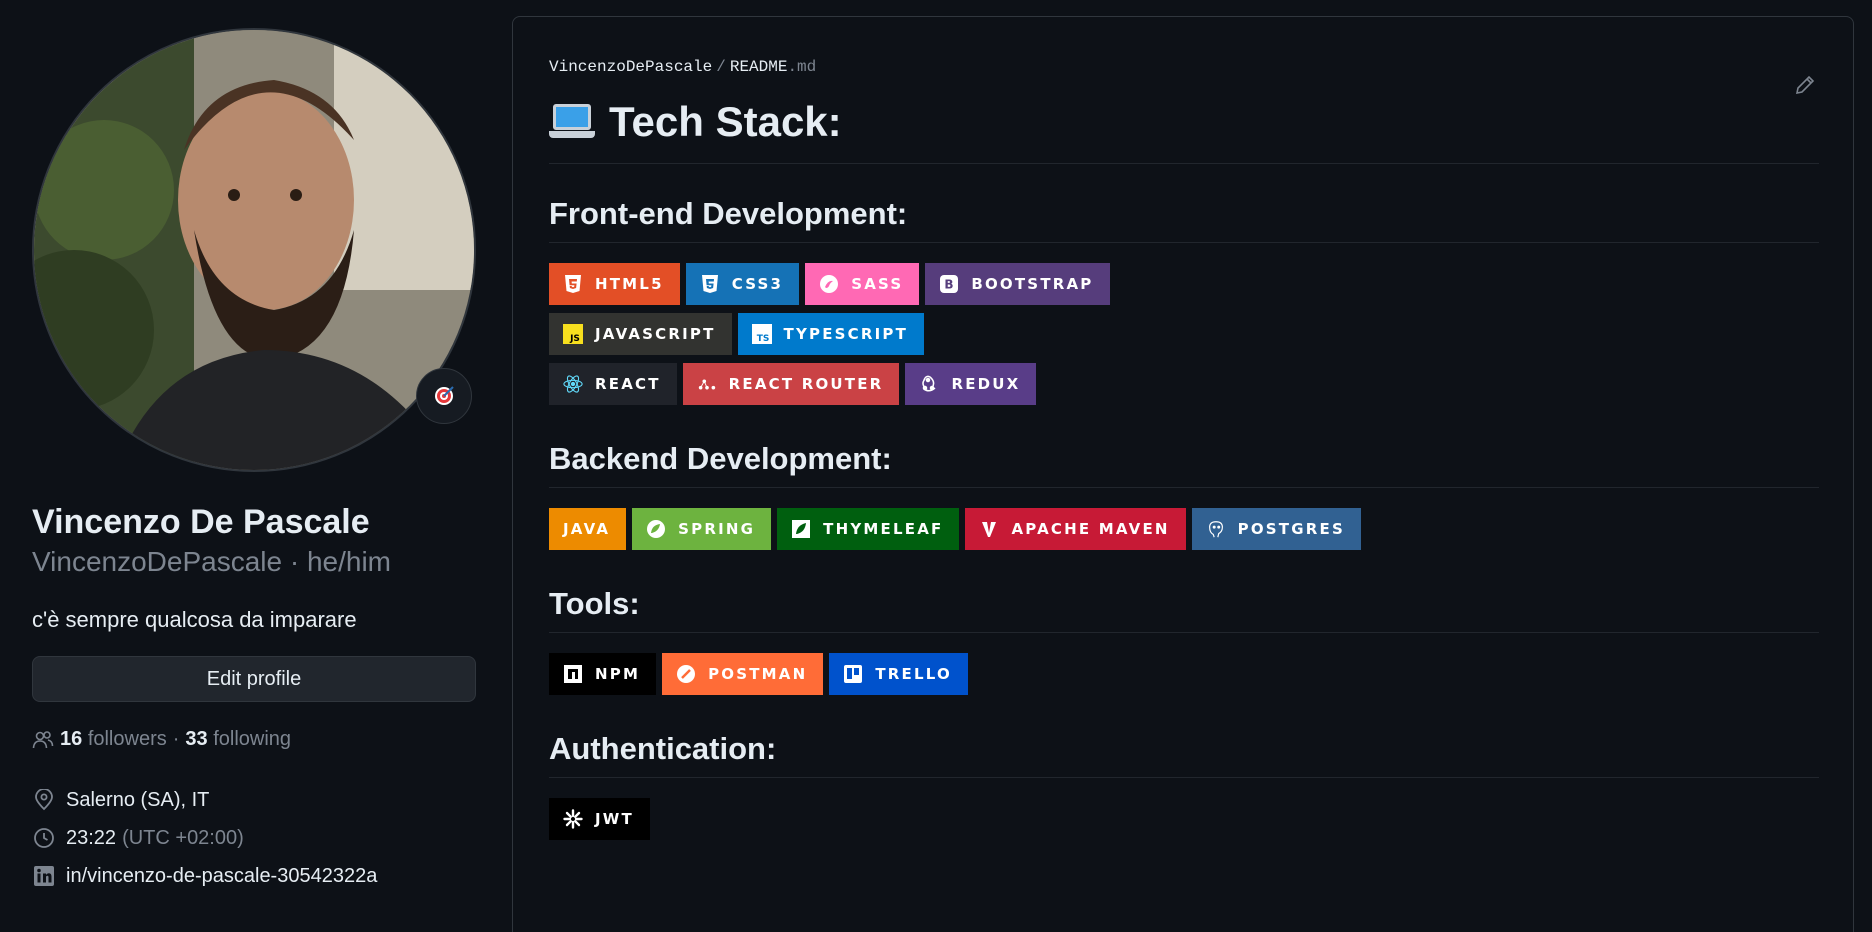 This screenshot has height=932, width=1872. Describe the element at coordinates (757, 284) in the screenshot. I see `badge-label: CSS3` at that location.